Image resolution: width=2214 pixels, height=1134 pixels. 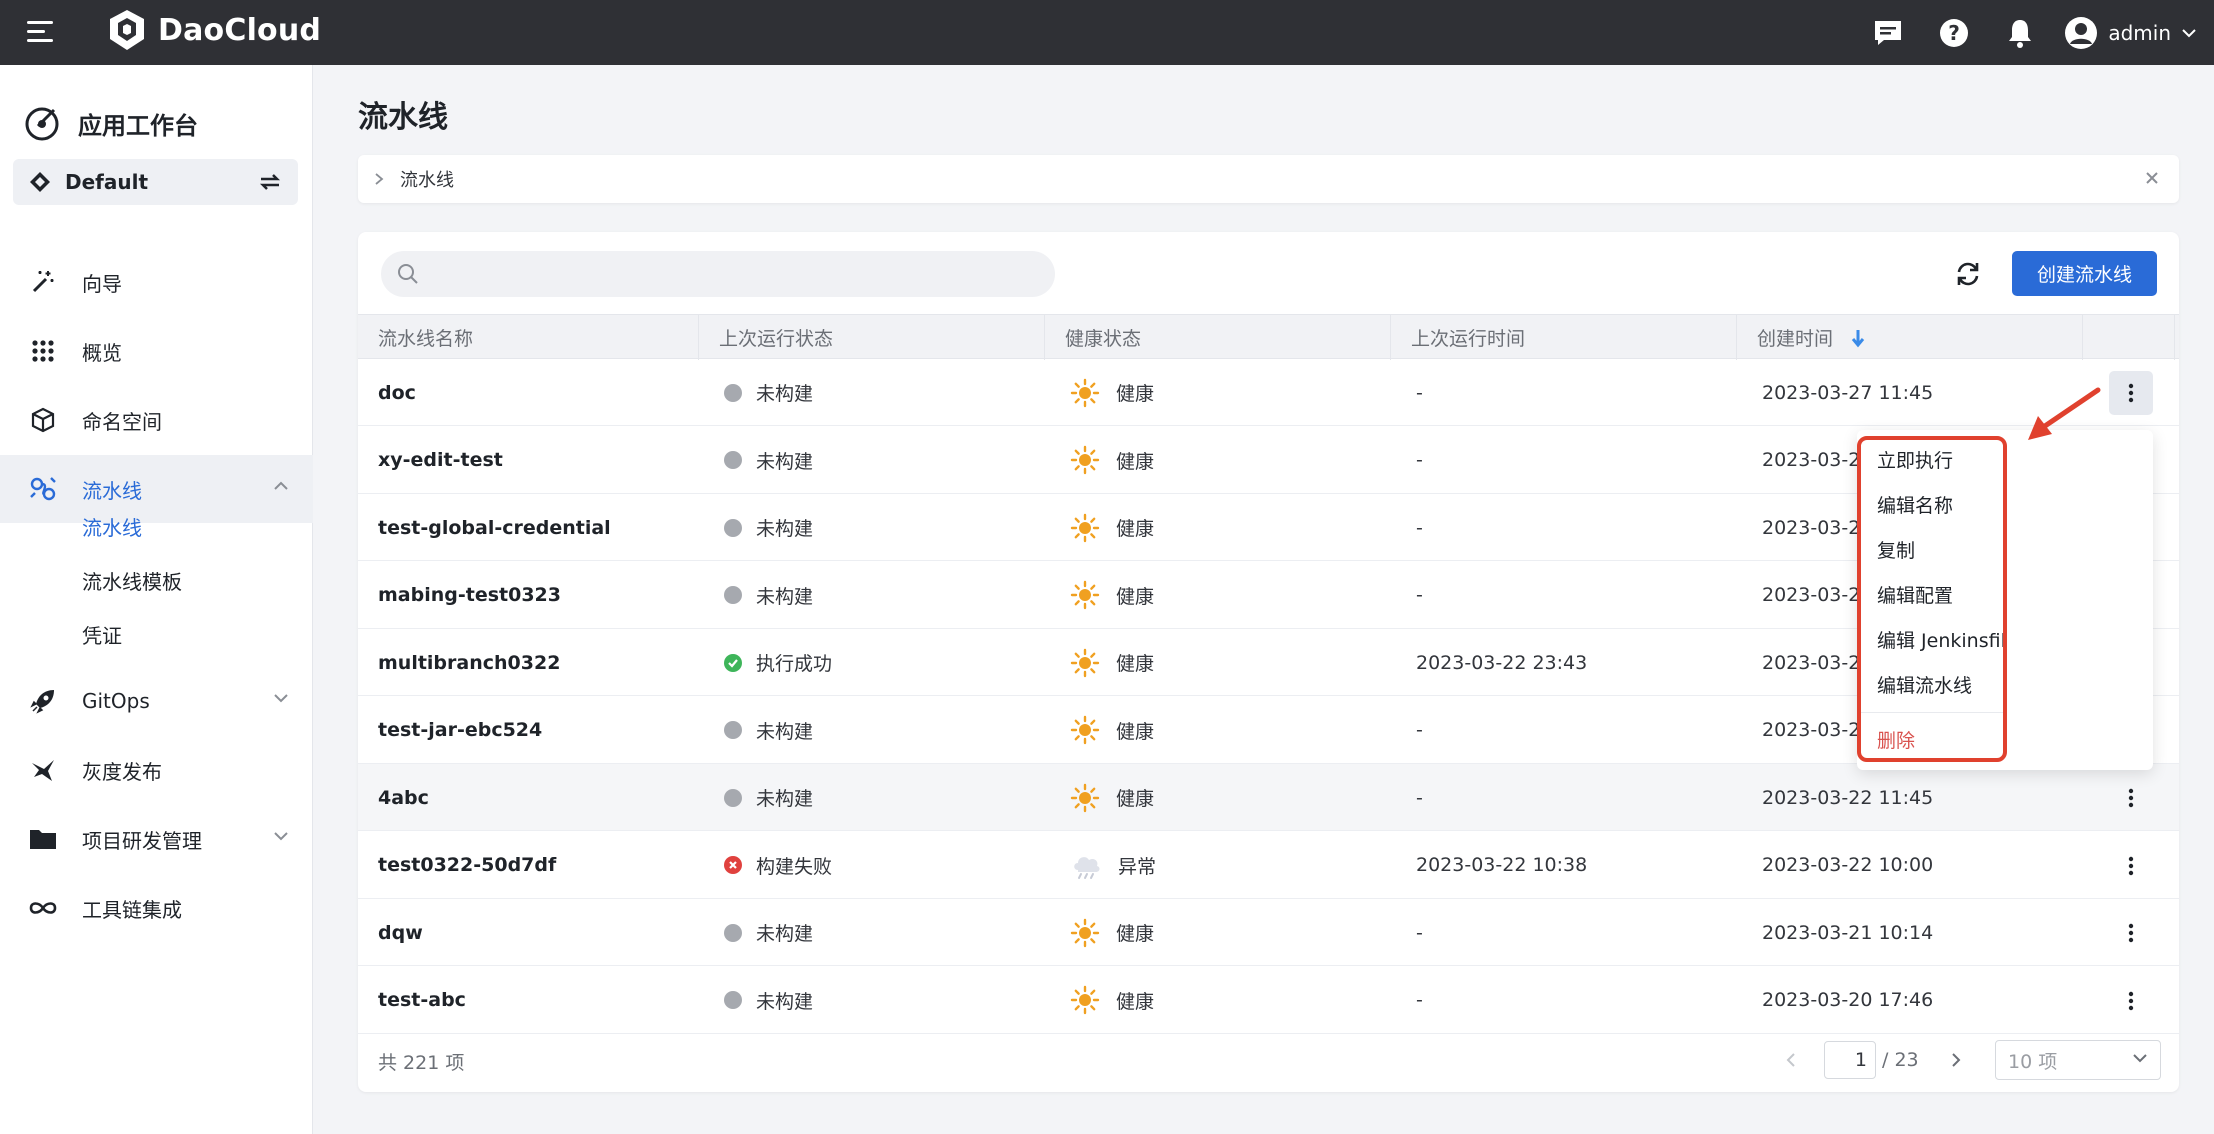 What do you see at coordinates (1848, 392) in the screenshot?
I see `created-time: 2023-03-27 11:45` at bounding box center [1848, 392].